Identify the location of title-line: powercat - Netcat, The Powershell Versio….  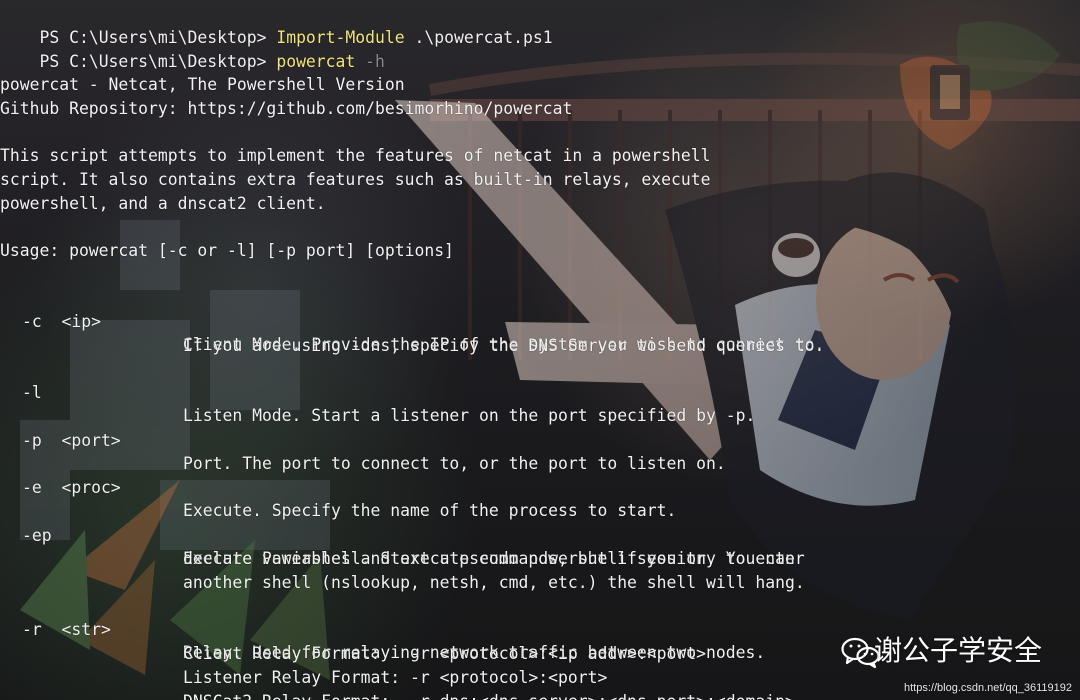
(202, 84).